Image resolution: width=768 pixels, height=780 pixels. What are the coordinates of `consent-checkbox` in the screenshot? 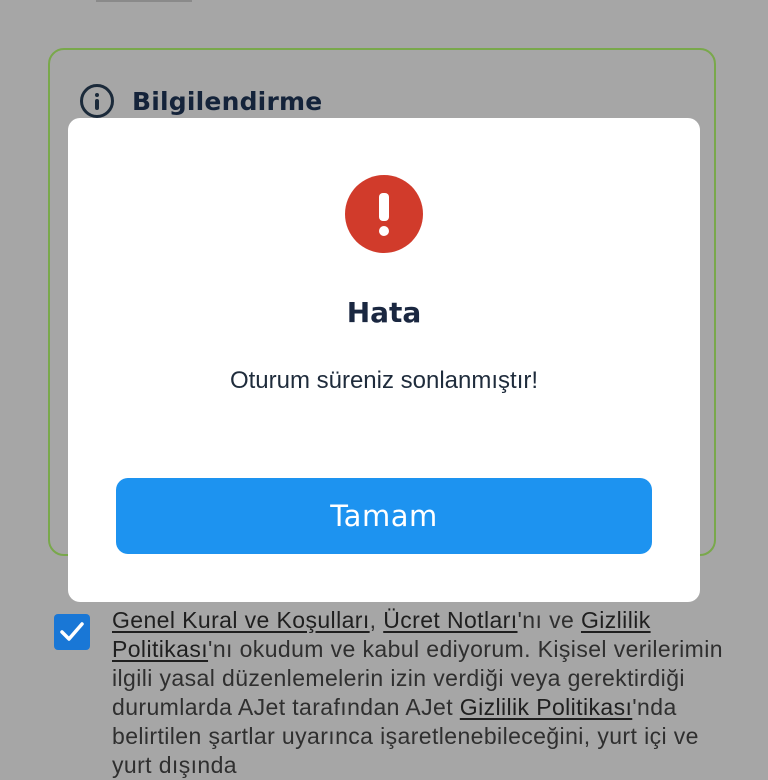 It's located at (72, 632).